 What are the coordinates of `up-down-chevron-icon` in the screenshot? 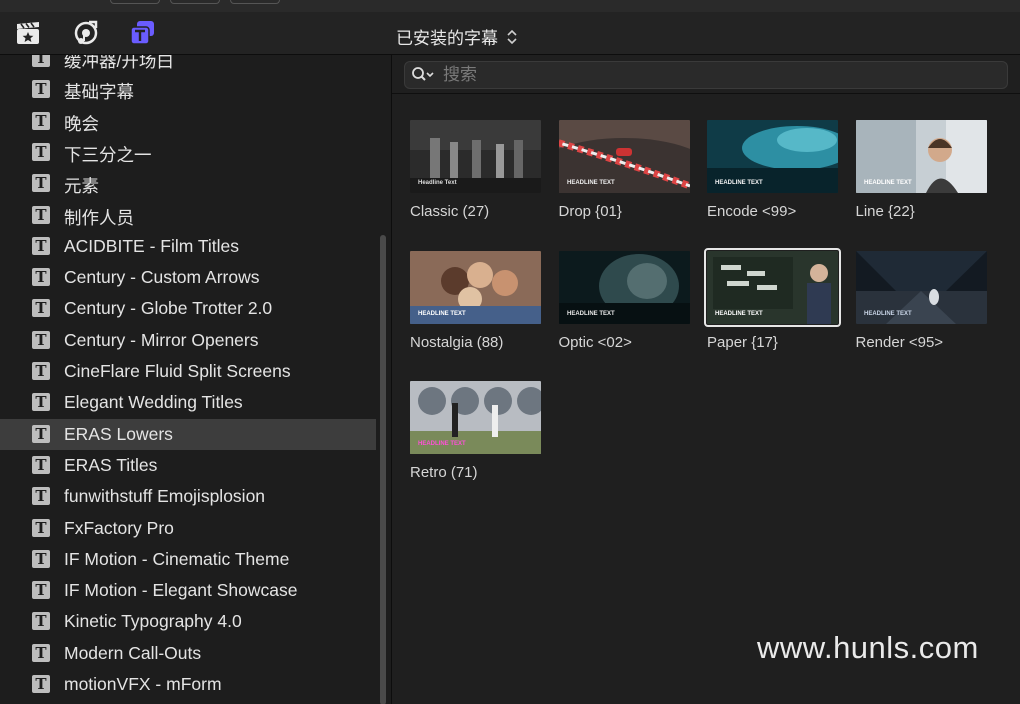 It's located at (512, 36).